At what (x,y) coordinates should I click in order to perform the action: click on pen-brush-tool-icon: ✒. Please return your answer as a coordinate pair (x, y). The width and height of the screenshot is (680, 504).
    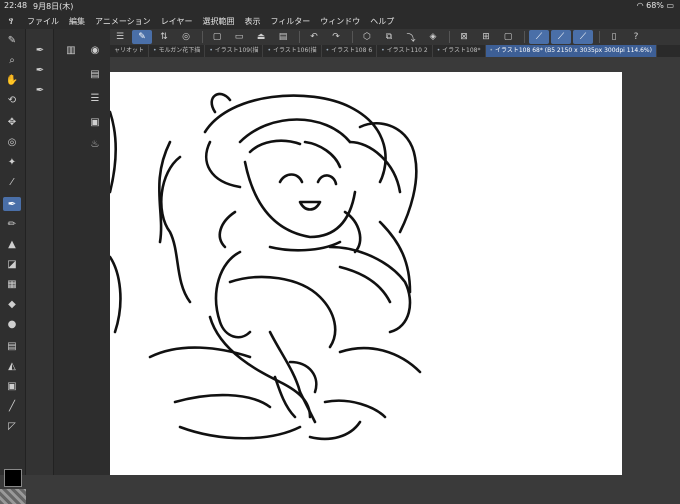
    Looking at the image, I should click on (12, 204).